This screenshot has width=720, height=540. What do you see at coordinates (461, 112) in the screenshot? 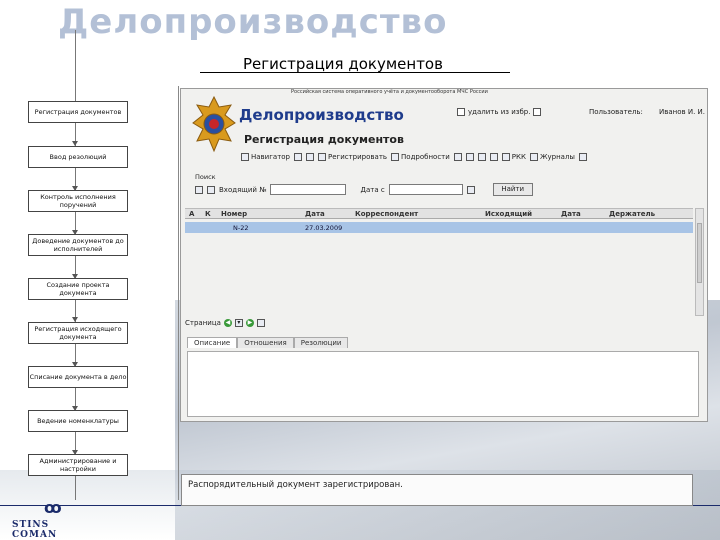
I see `favorites-icon` at bounding box center [461, 112].